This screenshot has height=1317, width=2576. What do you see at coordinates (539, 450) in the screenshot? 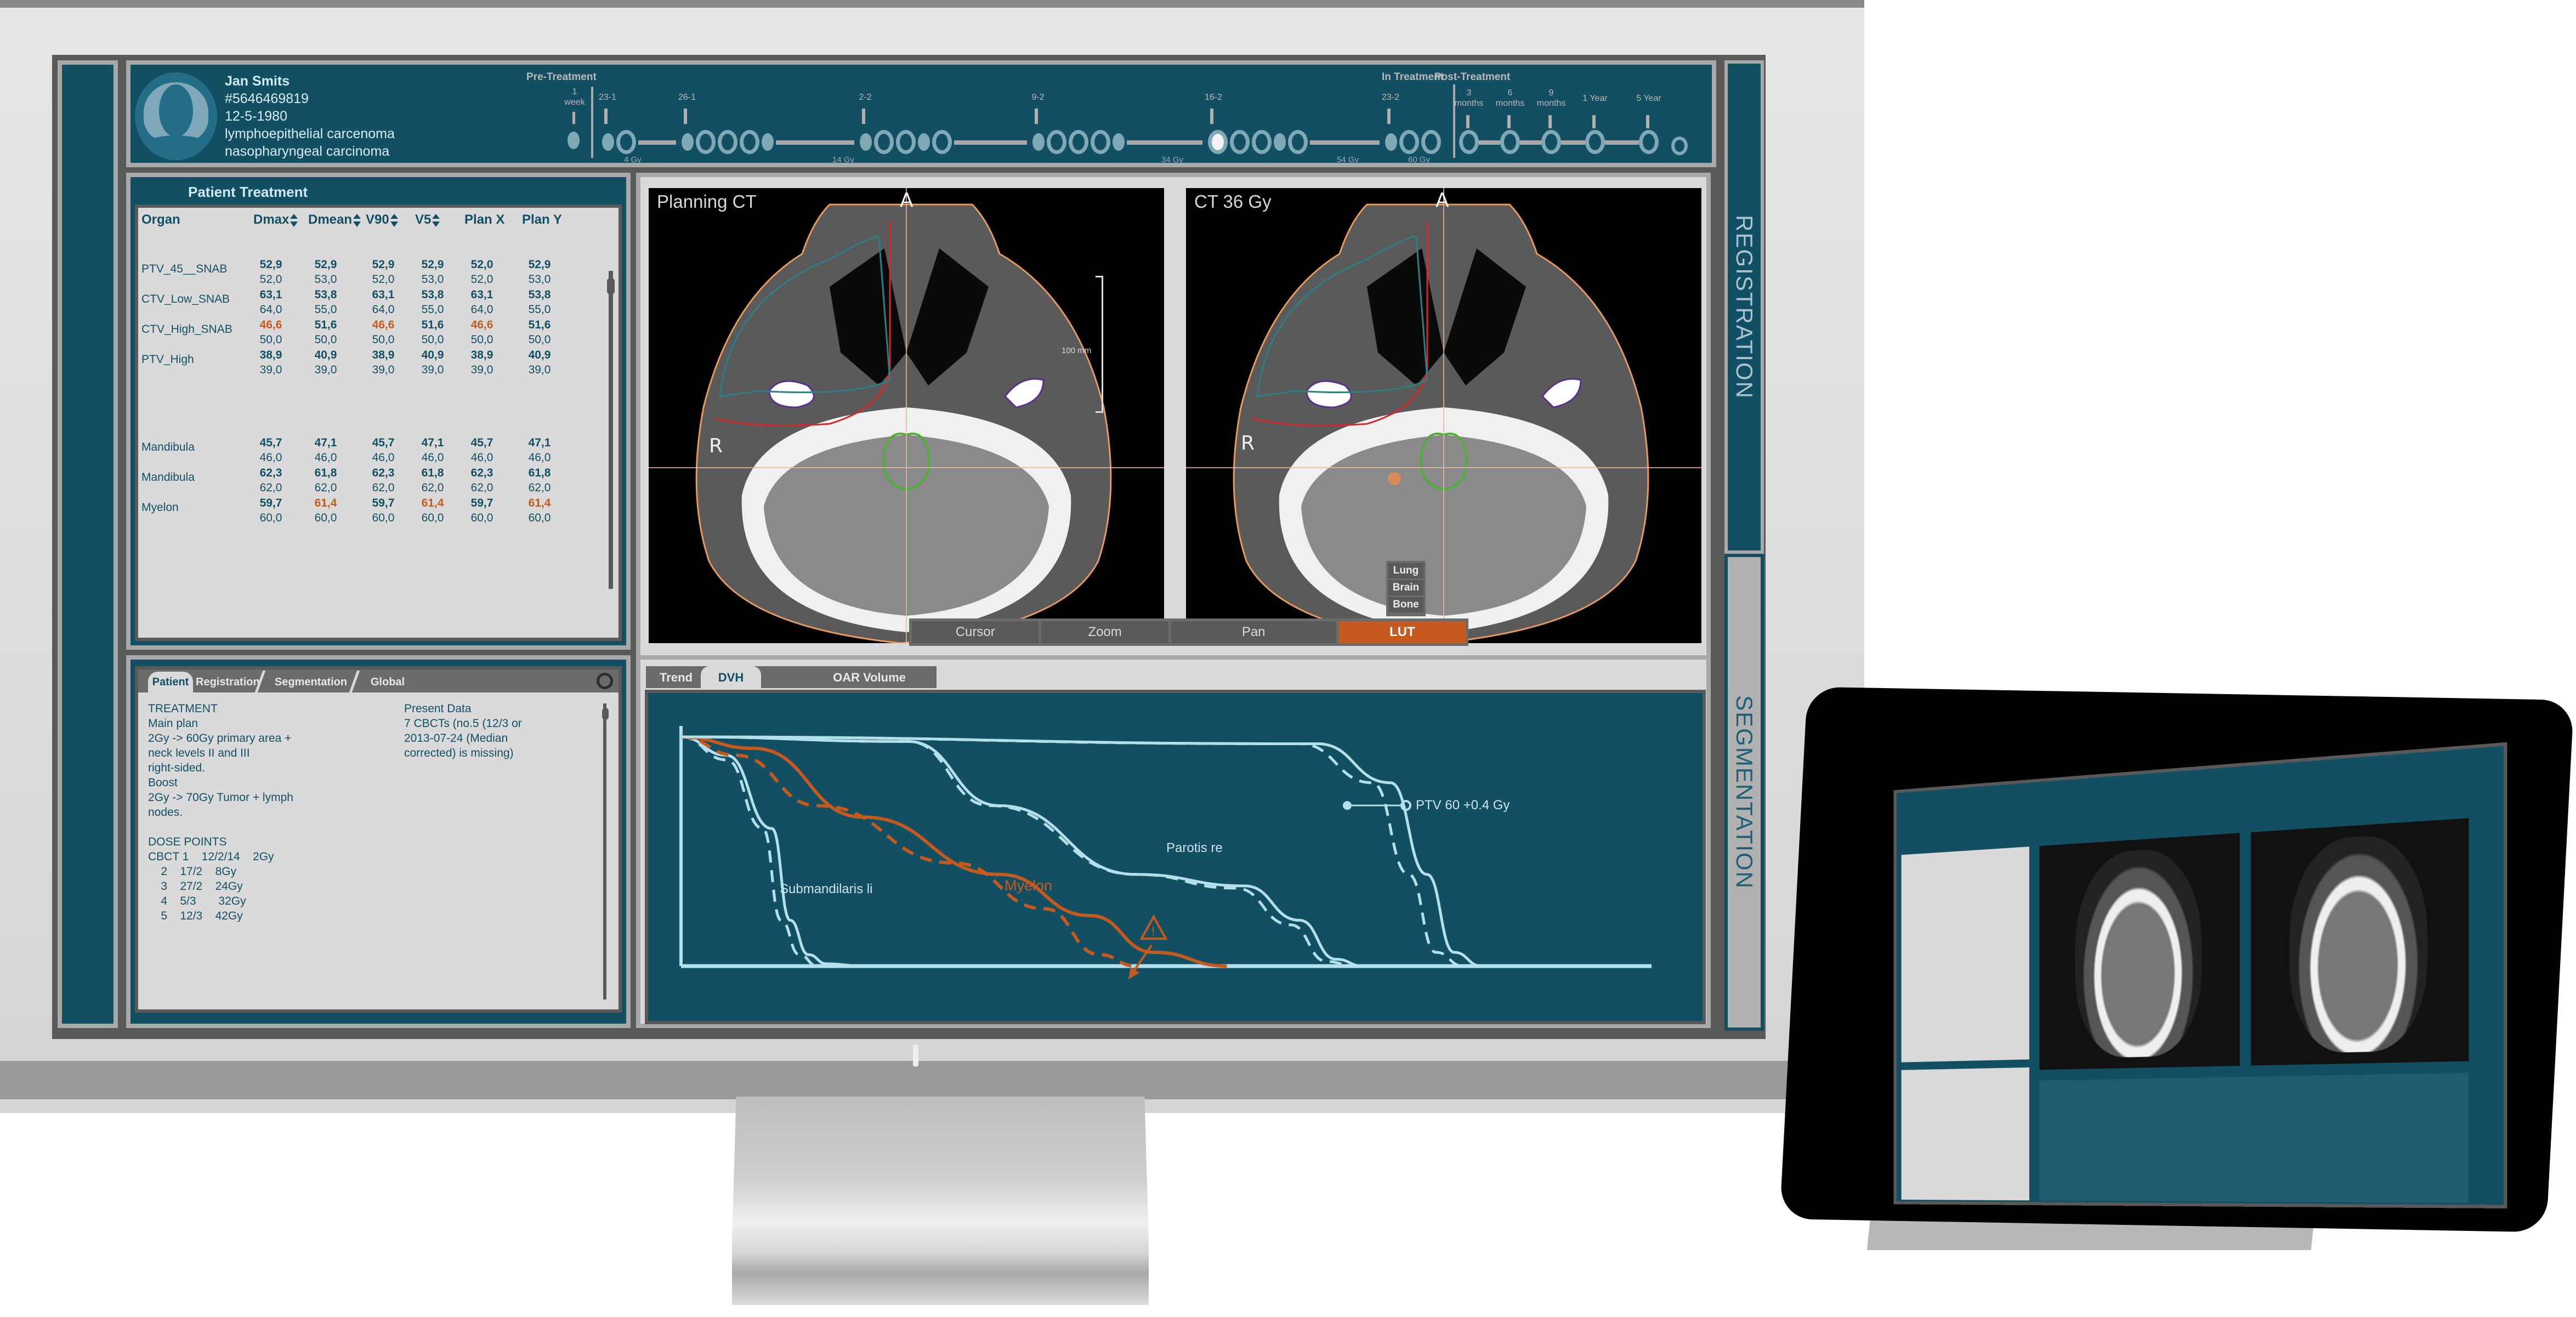
I see `dose-cell: 47,1 46,0` at bounding box center [539, 450].